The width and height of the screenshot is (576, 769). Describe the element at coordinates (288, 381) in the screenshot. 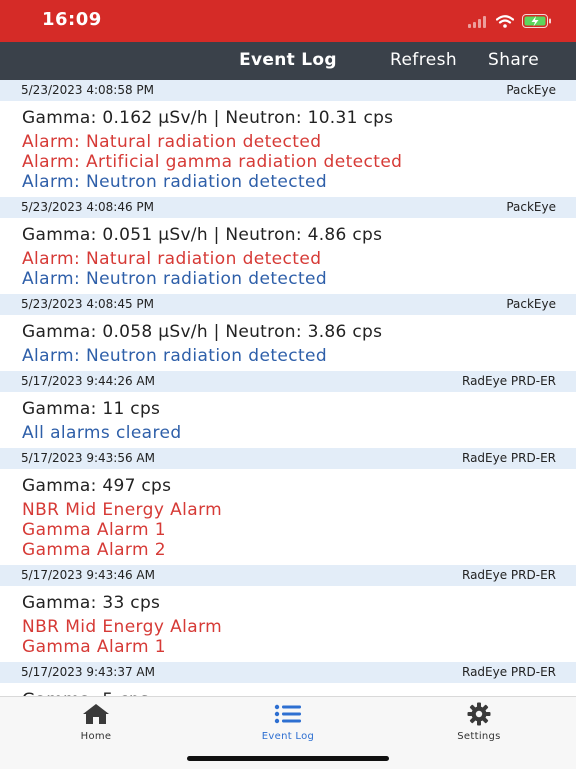

I see `entry-header: 5/17/2023 9:44:26 AM RadEye PRD-ER` at that location.